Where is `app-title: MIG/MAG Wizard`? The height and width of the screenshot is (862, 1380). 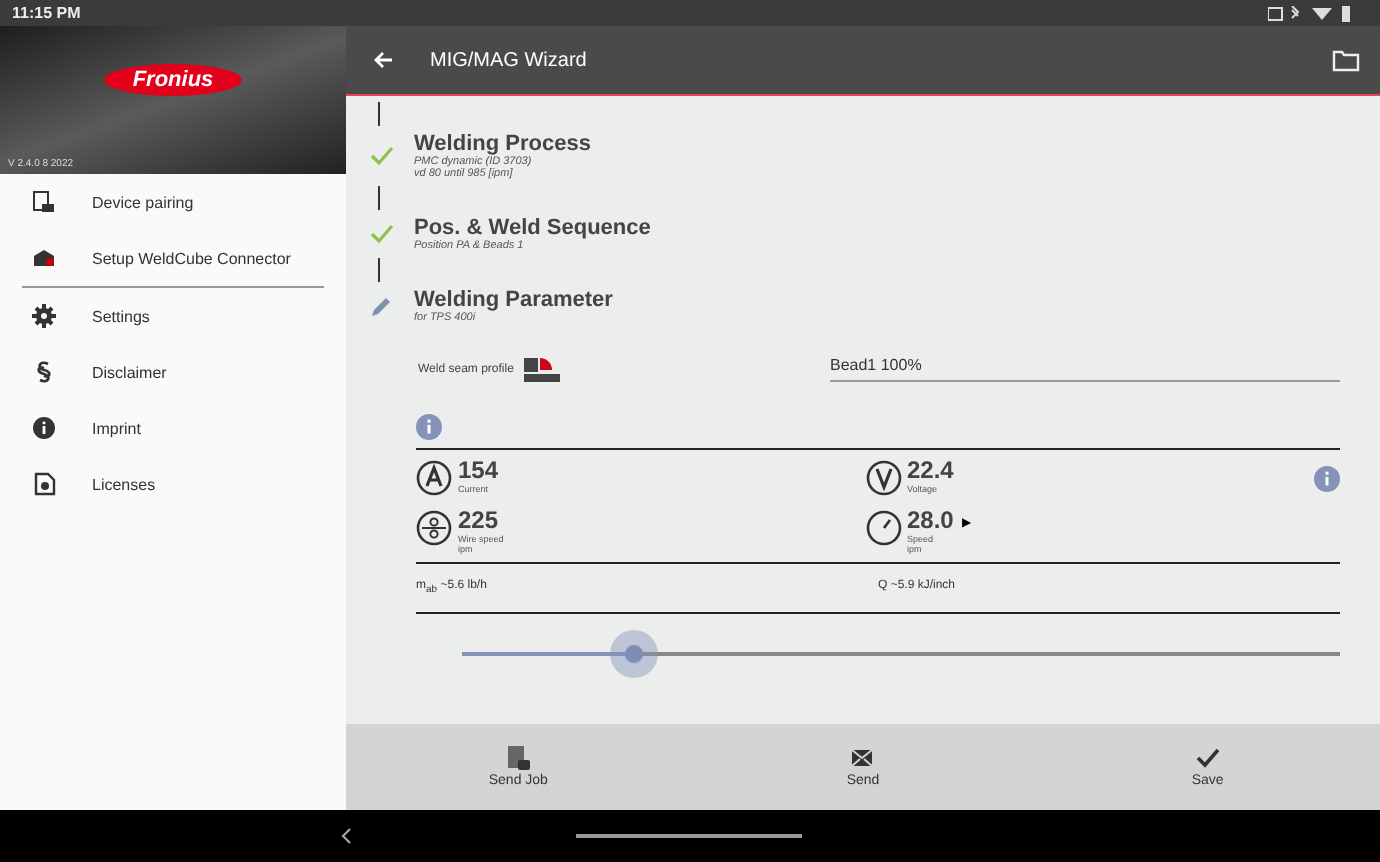
app-title: MIG/MAG Wizard is located at coordinates (509, 60).